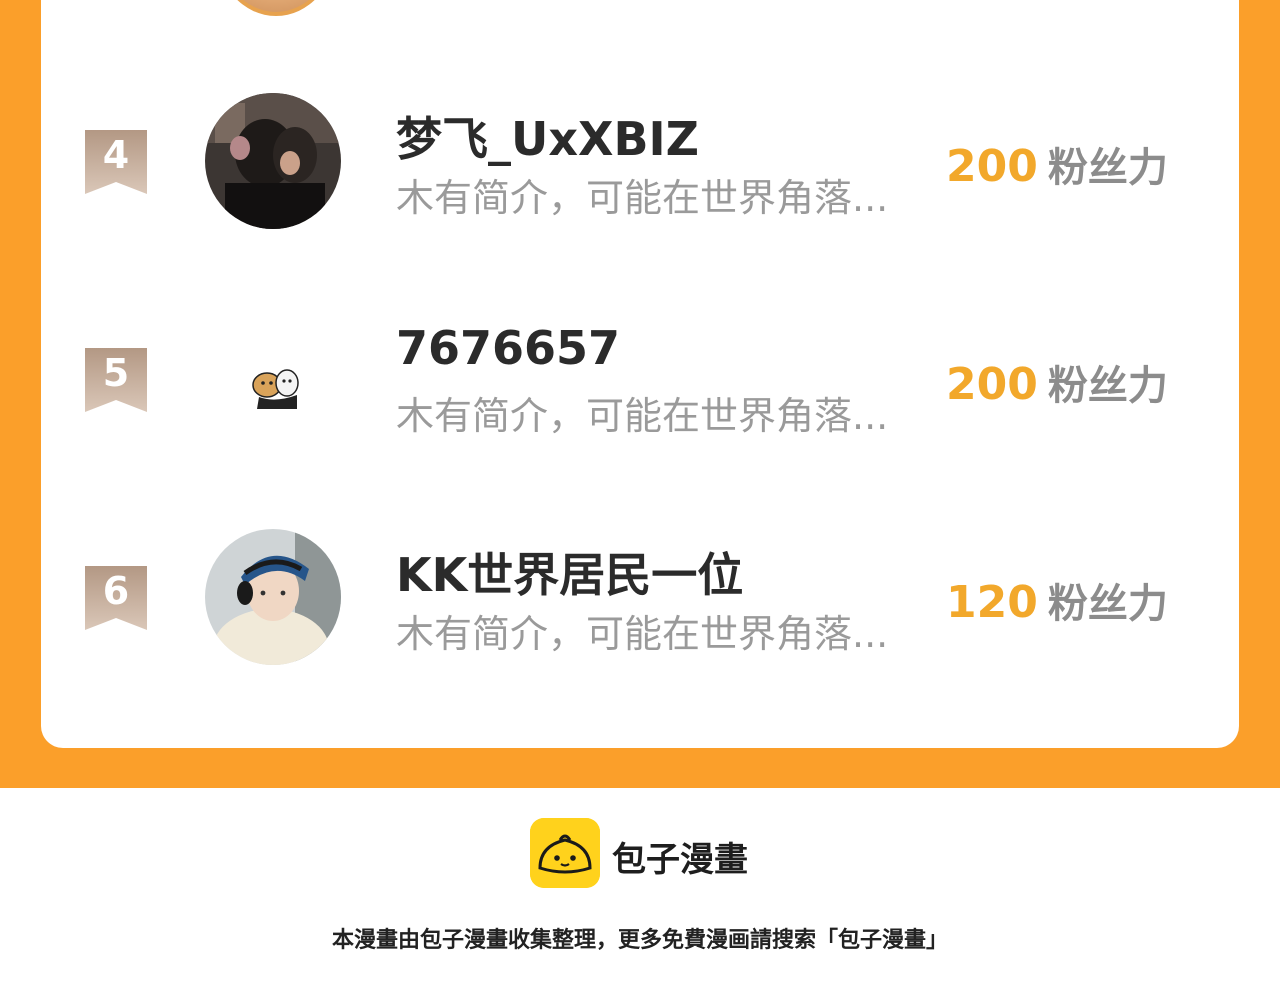  I want to click on rank-badge: 4, so click(116, 162).